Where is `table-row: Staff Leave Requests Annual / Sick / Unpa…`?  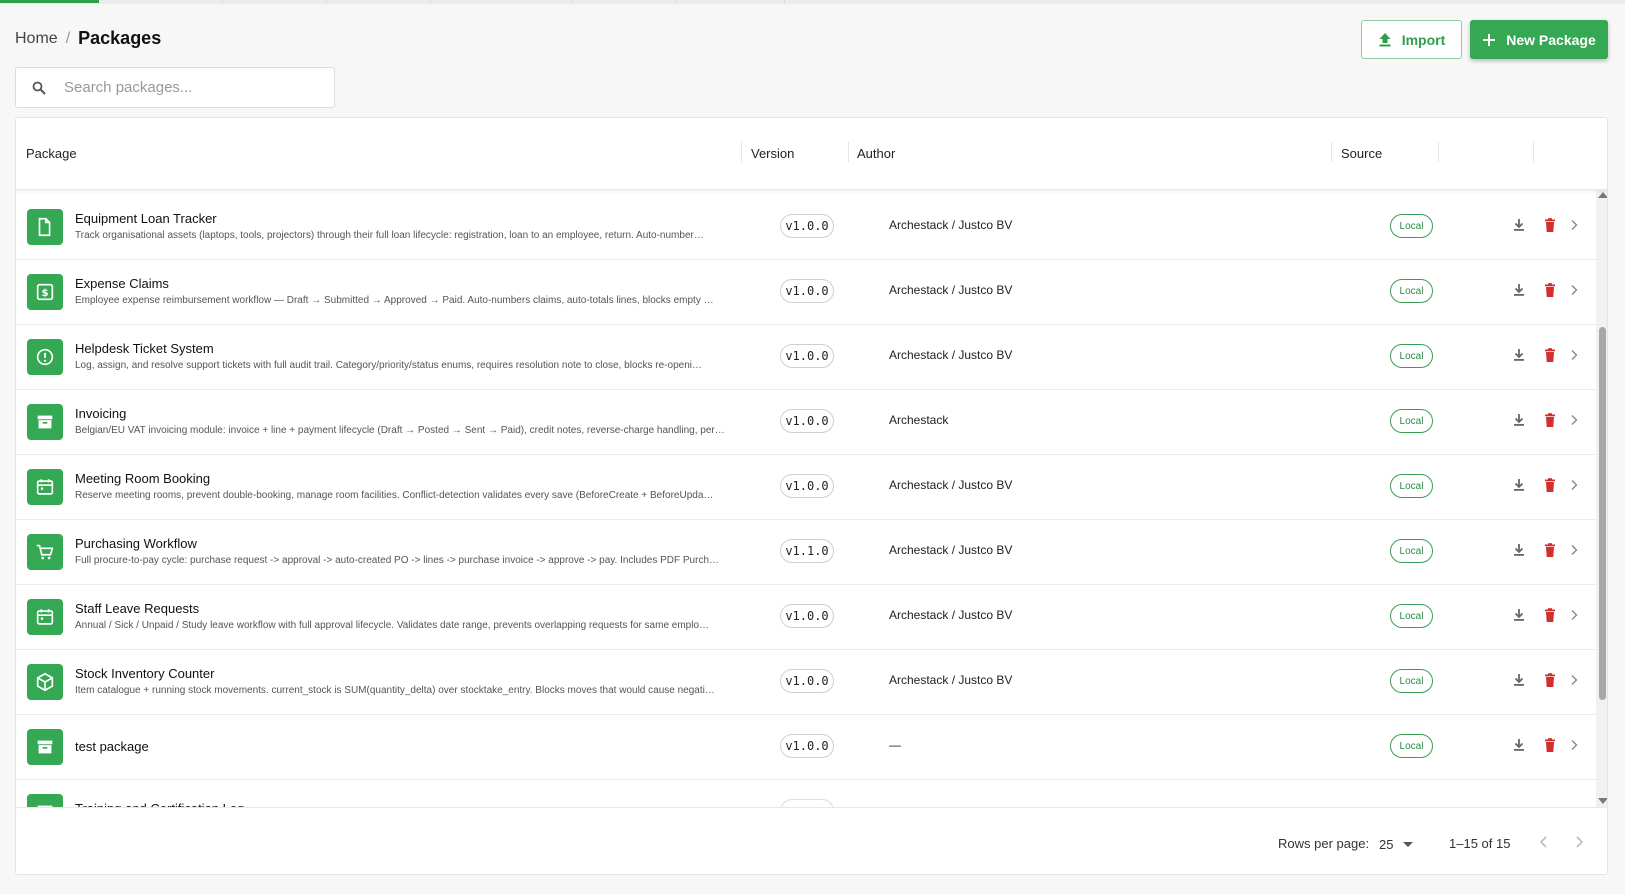
table-row: Staff Leave Requests Annual / Sick / Unpa… is located at coordinates (806, 616).